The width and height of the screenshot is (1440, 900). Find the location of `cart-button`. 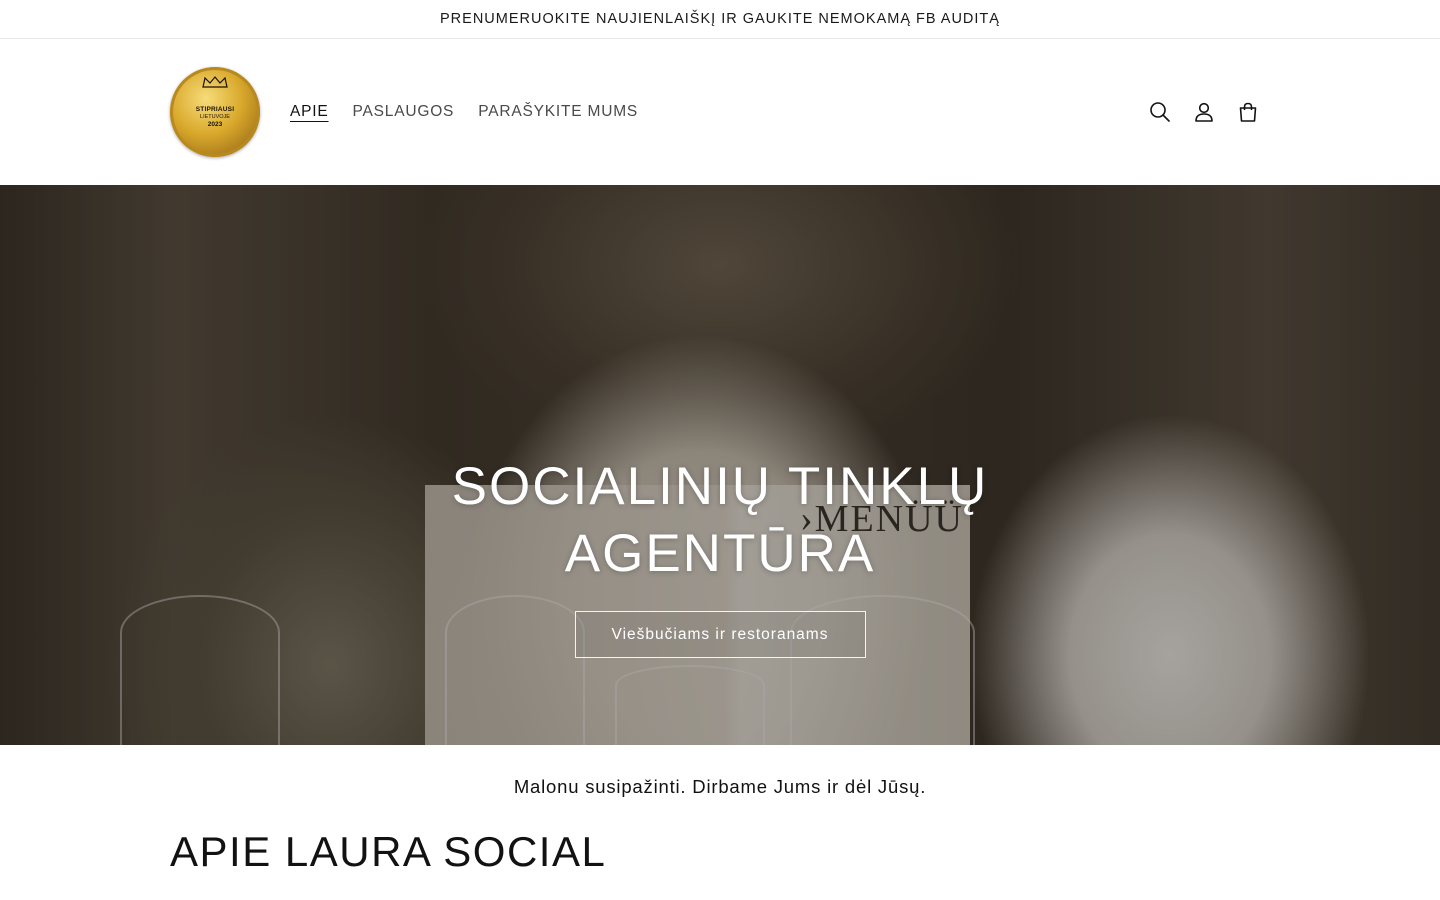

cart-button is located at coordinates (1248, 112).